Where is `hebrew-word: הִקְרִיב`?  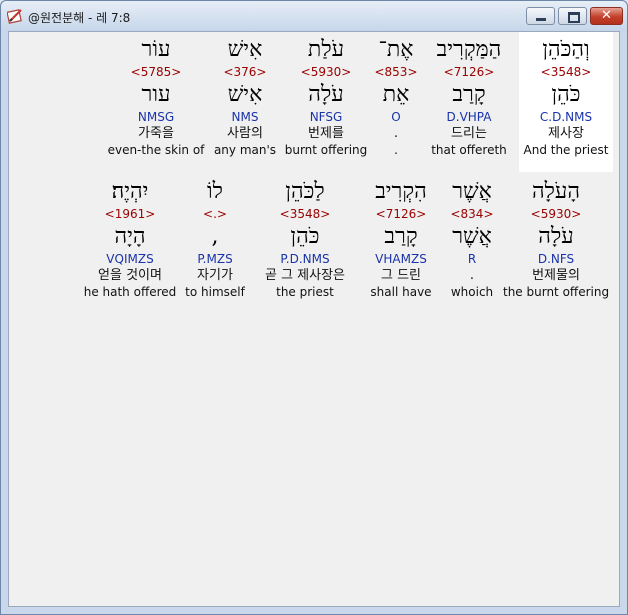 hebrew-word: הִקְרִיב is located at coordinates (401, 191).